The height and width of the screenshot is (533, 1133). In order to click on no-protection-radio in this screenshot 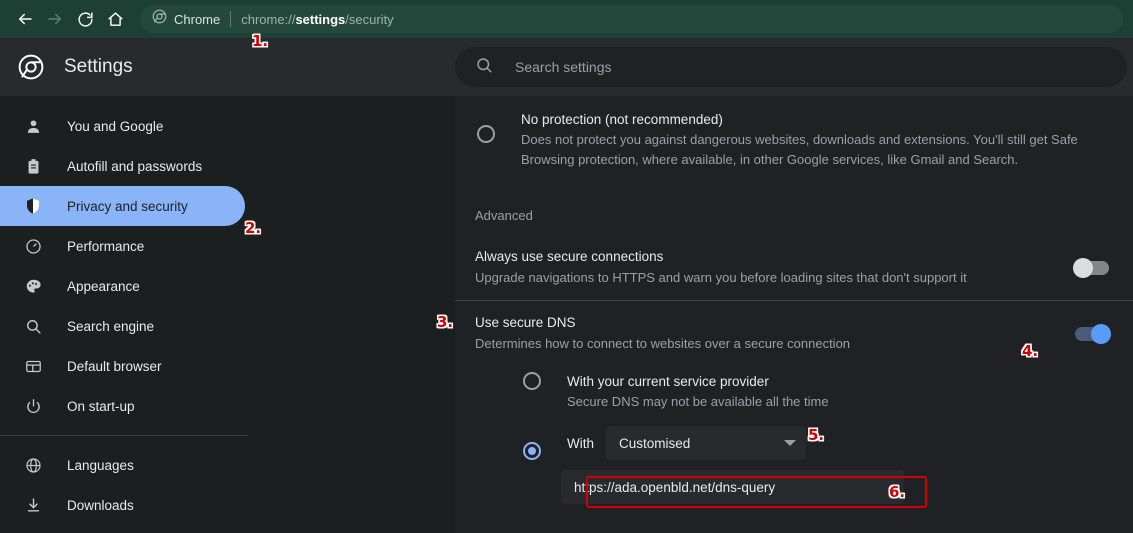, I will do `click(486, 134)`.